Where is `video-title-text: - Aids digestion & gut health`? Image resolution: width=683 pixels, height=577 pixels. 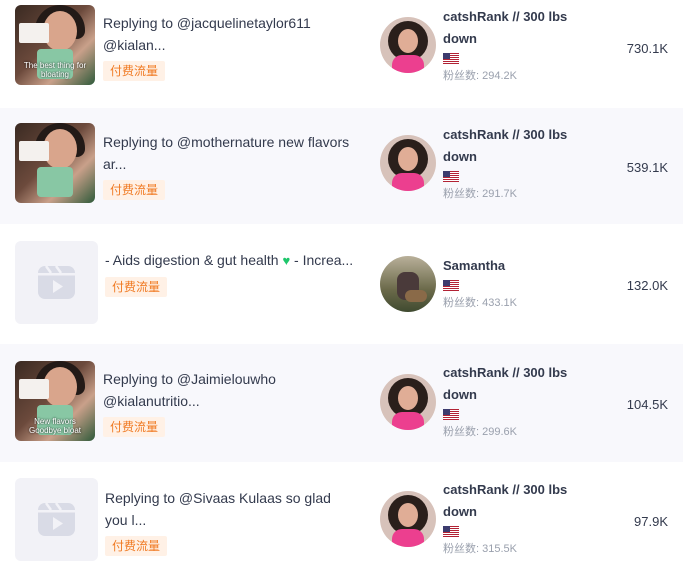 video-title-text: - Aids digestion & gut health is located at coordinates (192, 260).